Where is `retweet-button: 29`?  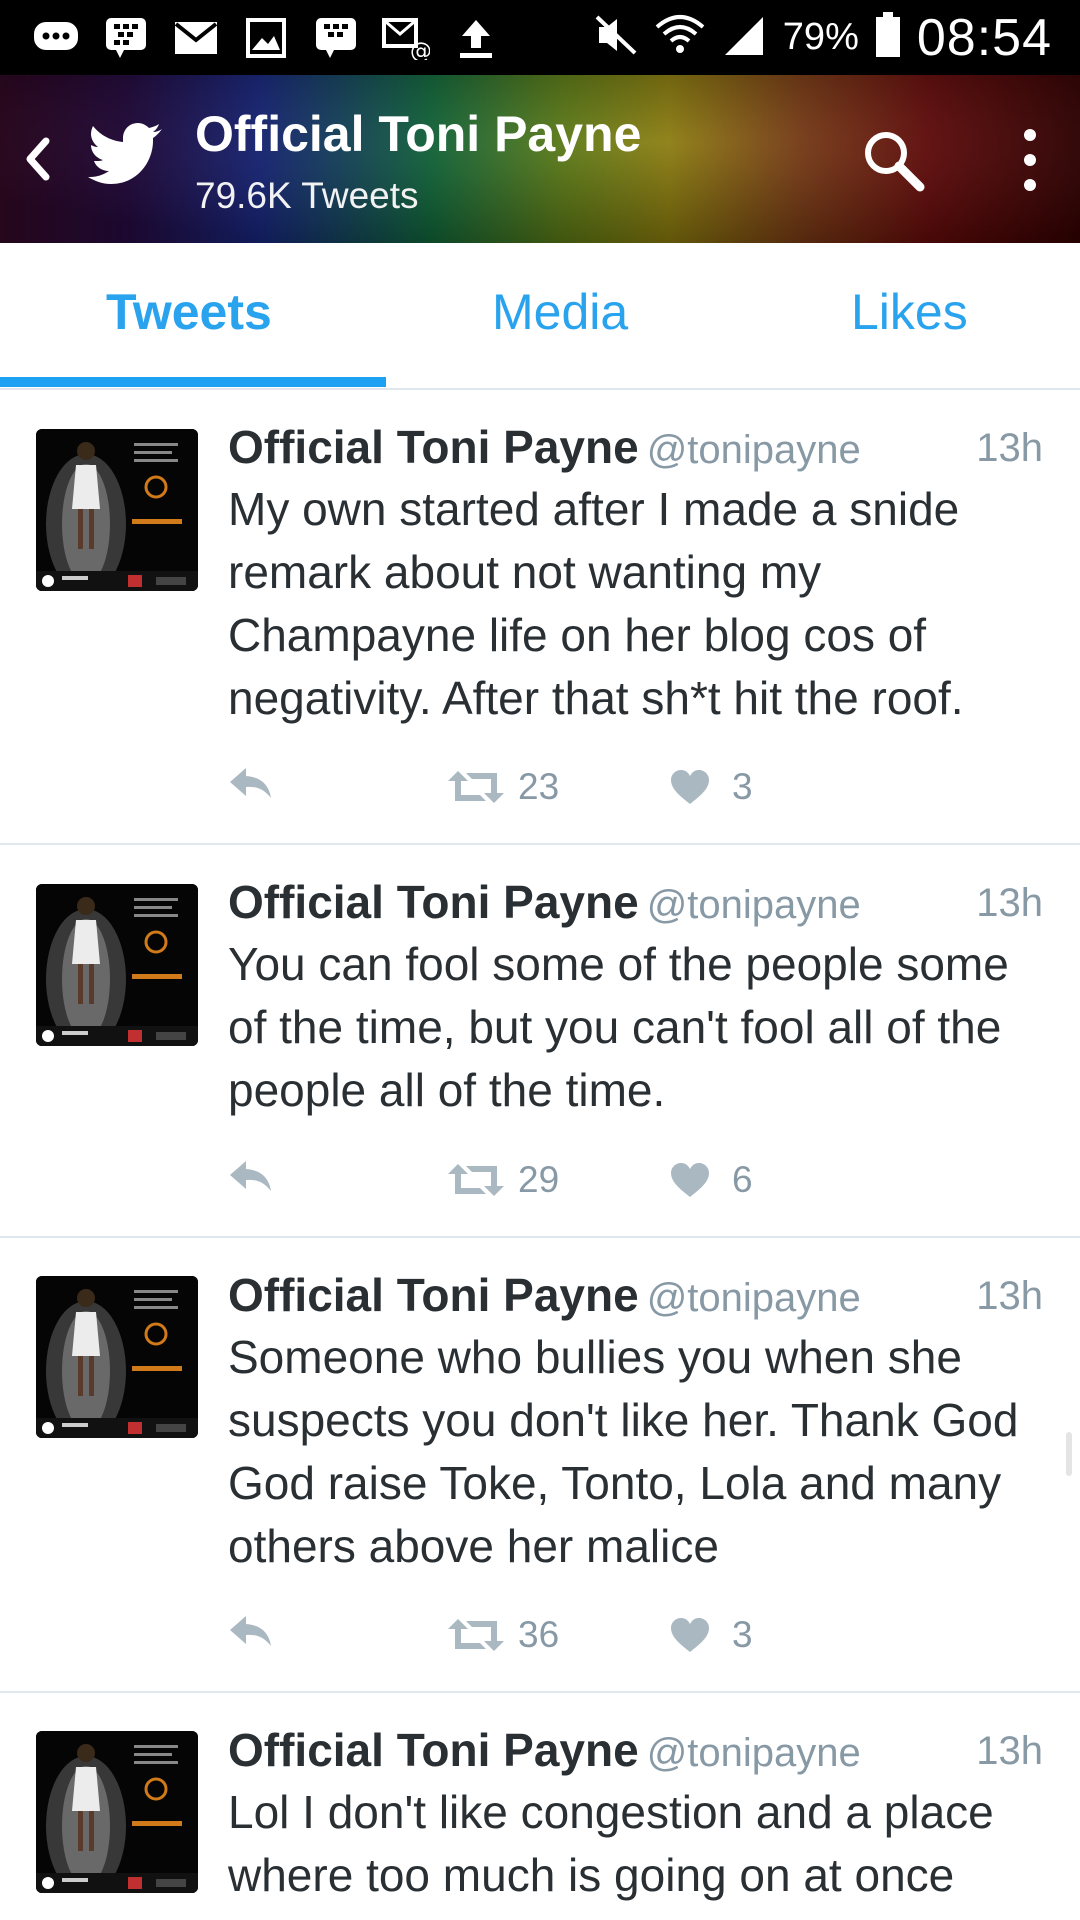
retweet-button: 29 is located at coordinates (503, 1180).